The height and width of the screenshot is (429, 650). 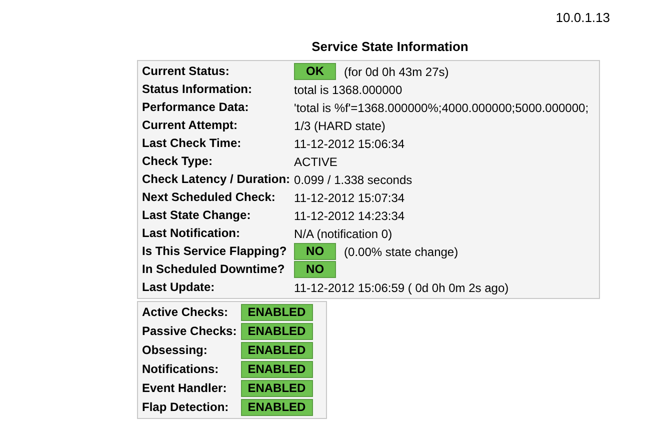 I want to click on field-value: ACTIVE, so click(x=316, y=161).